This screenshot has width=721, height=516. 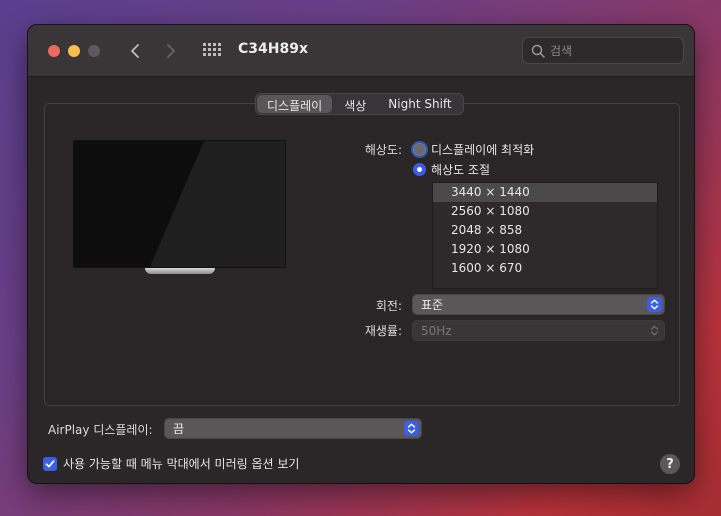 What do you see at coordinates (100, 430) in the screenshot?
I see `airplay-label: AirPlay 디스플레이:` at bounding box center [100, 430].